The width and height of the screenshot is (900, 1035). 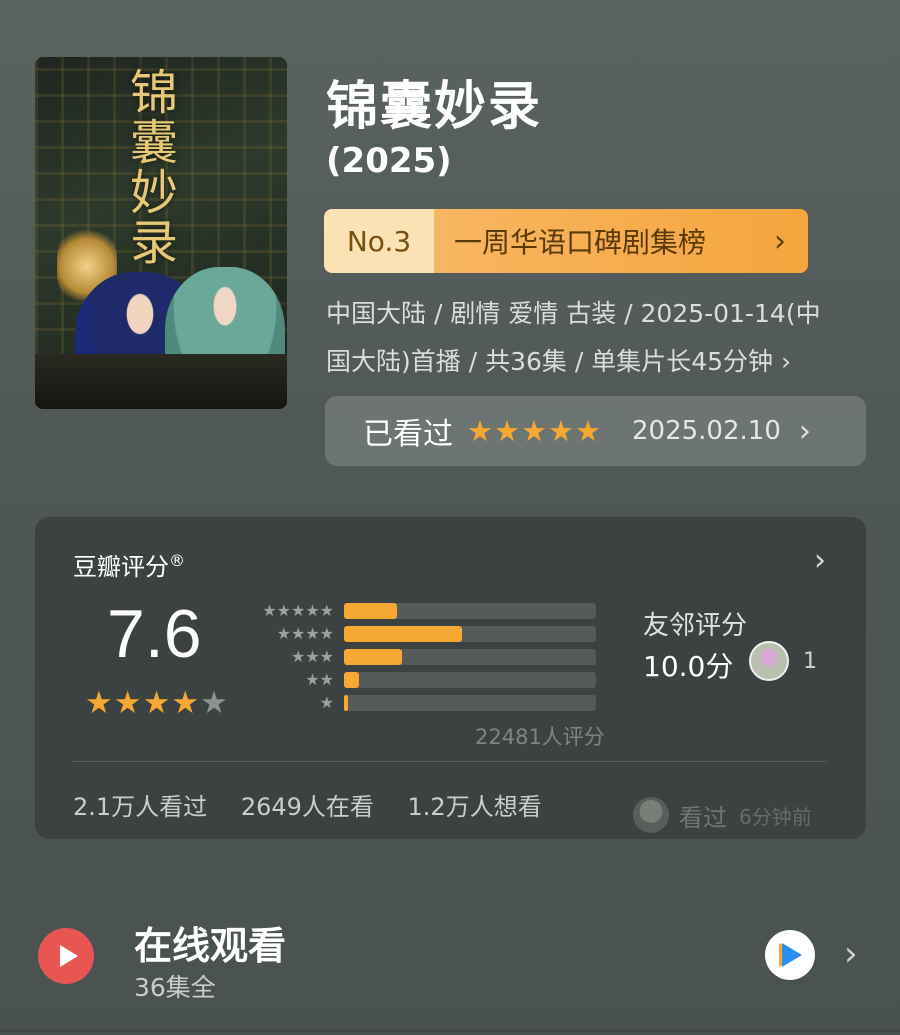 I want to click on play-triangle, so click(x=68, y=956).